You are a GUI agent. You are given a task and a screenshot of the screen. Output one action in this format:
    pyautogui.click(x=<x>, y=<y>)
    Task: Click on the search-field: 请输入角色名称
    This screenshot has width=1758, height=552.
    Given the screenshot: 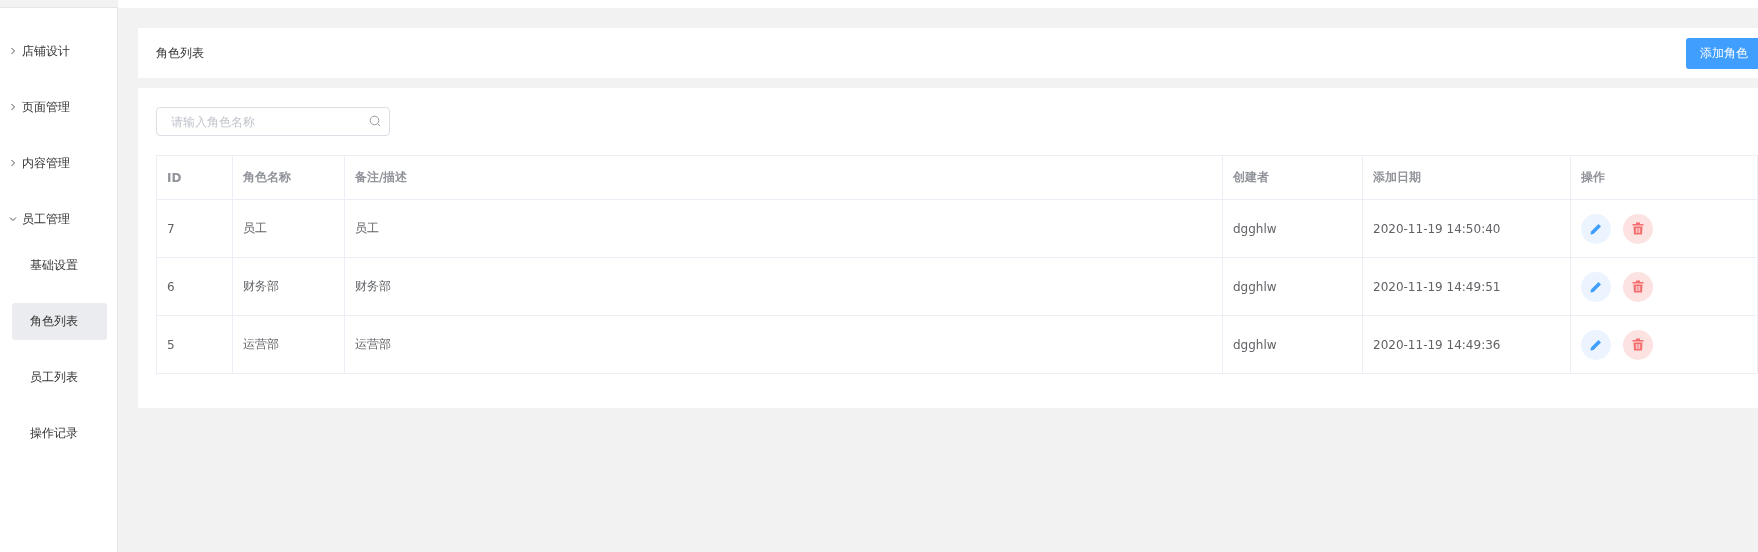 What is the action you would take?
    pyautogui.click(x=273, y=121)
    